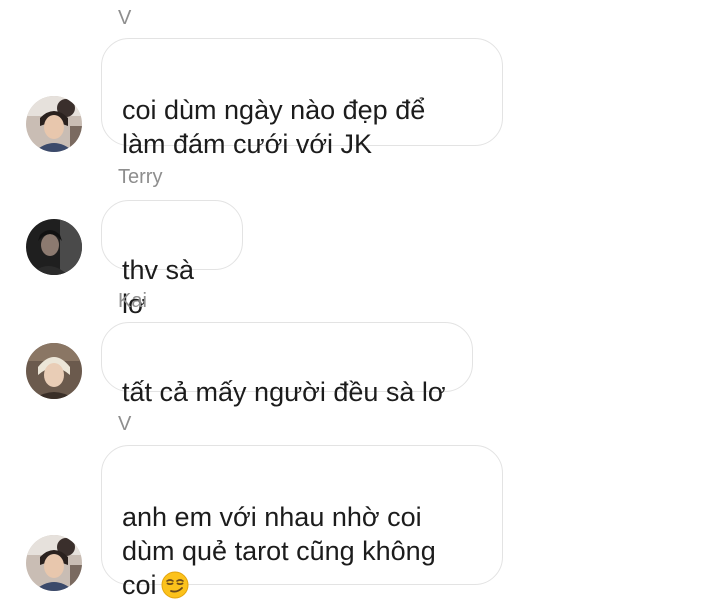 This screenshot has width=720, height=602. Describe the element at coordinates (287, 364) in the screenshot. I see `message-bubble: tất cả mấy người đều sà lơ` at that location.